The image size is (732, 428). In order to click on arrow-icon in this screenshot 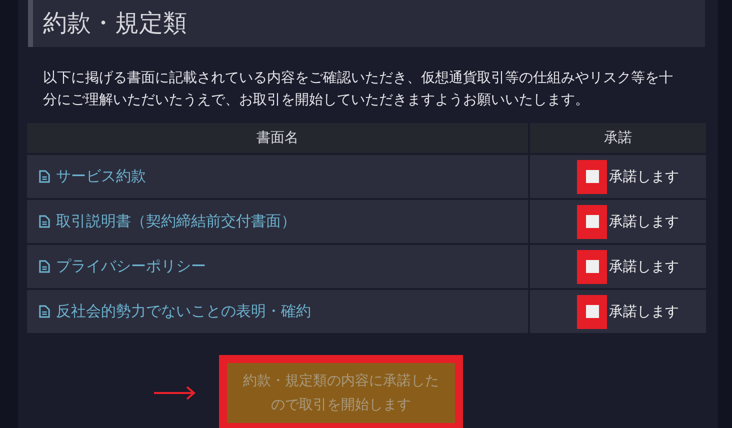, I will do `click(175, 393)`.